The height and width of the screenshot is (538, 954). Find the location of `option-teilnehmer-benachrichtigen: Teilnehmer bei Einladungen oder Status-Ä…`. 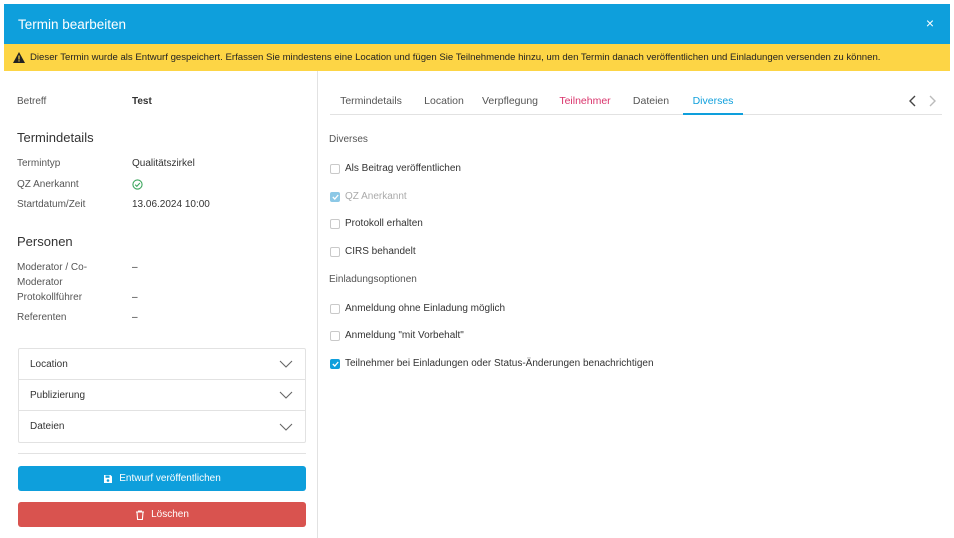

option-teilnehmer-benachrichtigen: Teilnehmer bei Einladungen oder Status-Ä… is located at coordinates (492, 363).